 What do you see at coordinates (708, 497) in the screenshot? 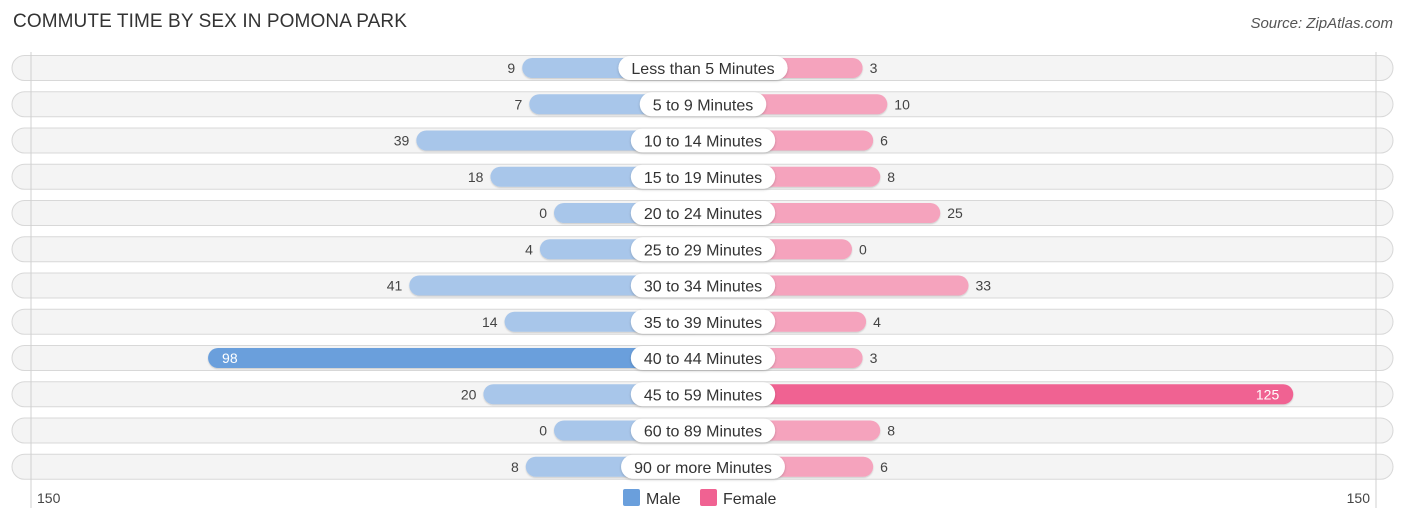
I see `legend-female-swatch` at bounding box center [708, 497].